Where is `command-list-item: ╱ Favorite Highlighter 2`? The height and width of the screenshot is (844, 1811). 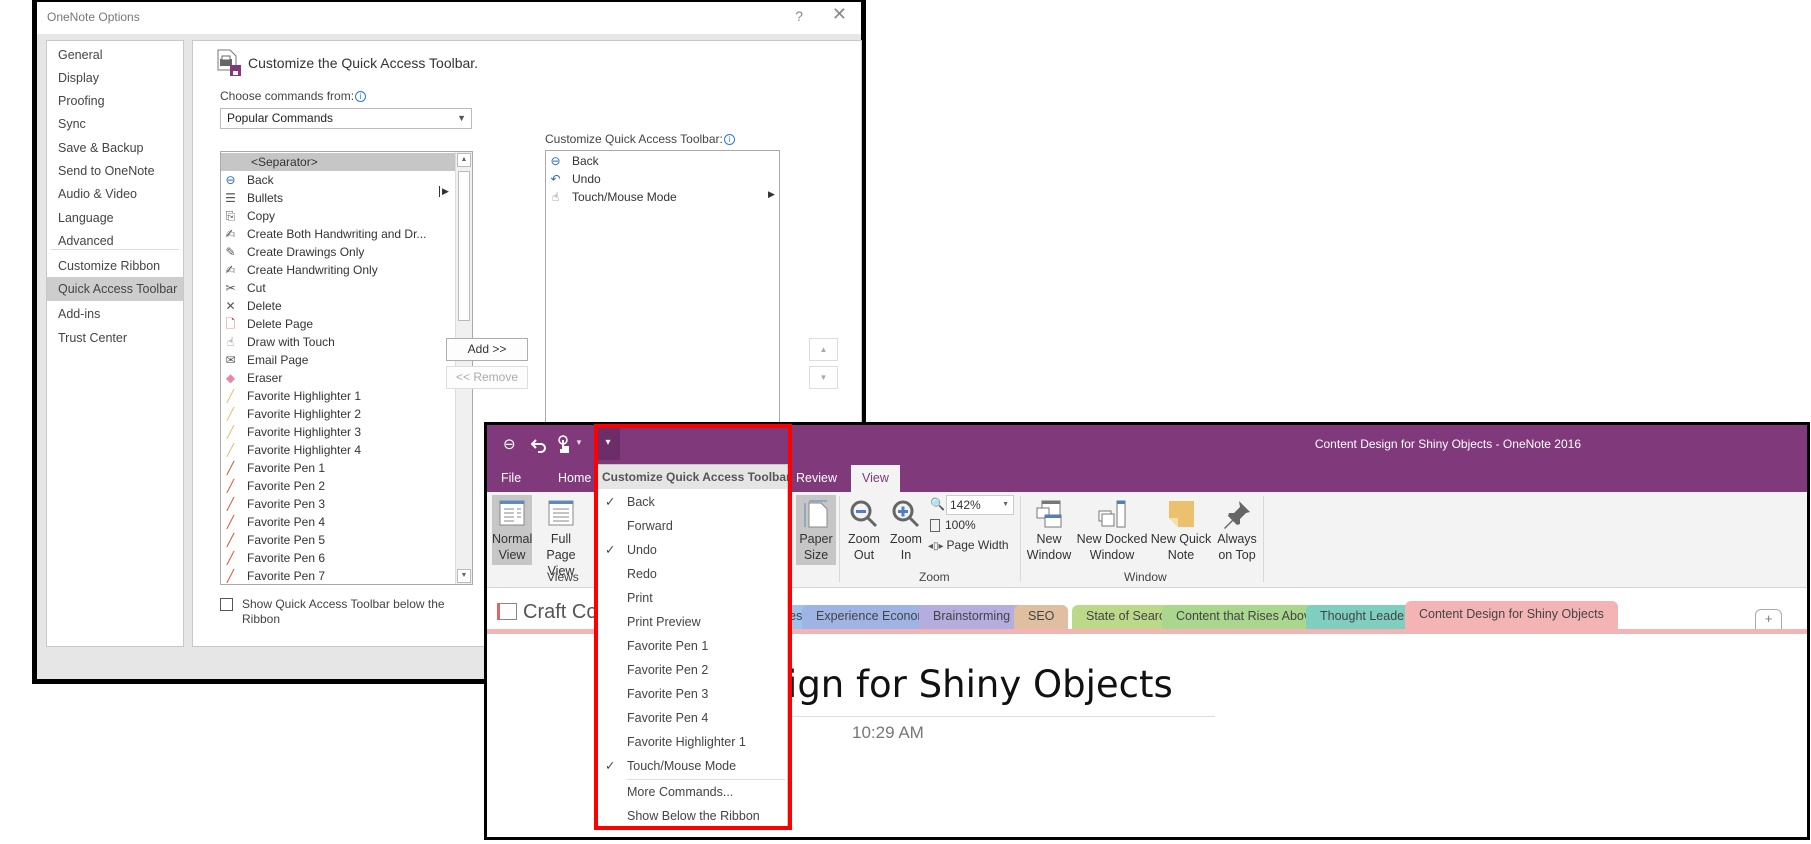 command-list-item: ╱ Favorite Highlighter 2 is located at coordinates (338, 414).